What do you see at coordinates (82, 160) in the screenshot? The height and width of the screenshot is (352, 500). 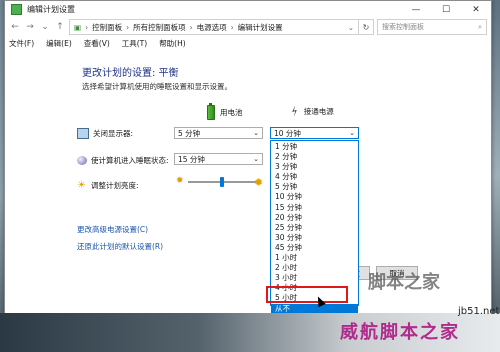 I see `sleep-moon-icon` at bounding box center [82, 160].